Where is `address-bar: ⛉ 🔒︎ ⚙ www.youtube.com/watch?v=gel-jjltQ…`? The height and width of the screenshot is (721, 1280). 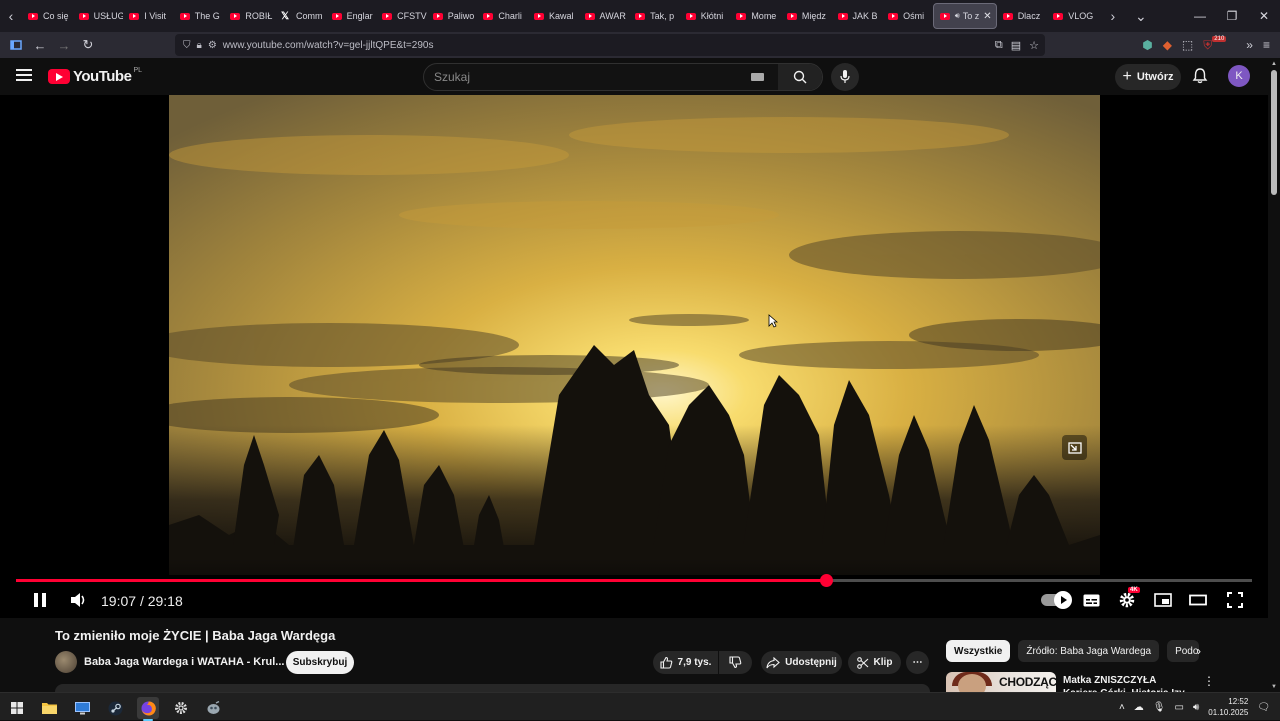 address-bar: ⛉ 🔒︎ ⚙ www.youtube.com/watch?v=gel-jjltQ… is located at coordinates (610, 45).